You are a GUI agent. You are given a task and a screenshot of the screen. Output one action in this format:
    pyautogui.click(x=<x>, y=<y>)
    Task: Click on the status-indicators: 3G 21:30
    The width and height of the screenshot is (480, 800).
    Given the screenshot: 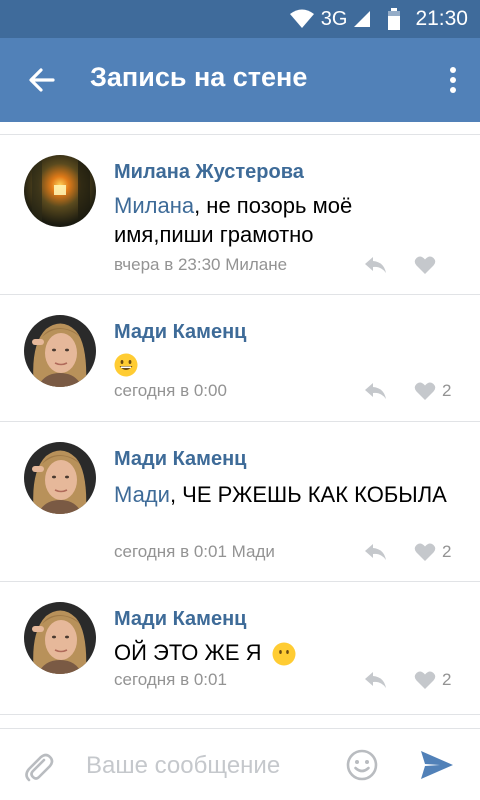 What is the action you would take?
    pyautogui.click(x=378, y=19)
    